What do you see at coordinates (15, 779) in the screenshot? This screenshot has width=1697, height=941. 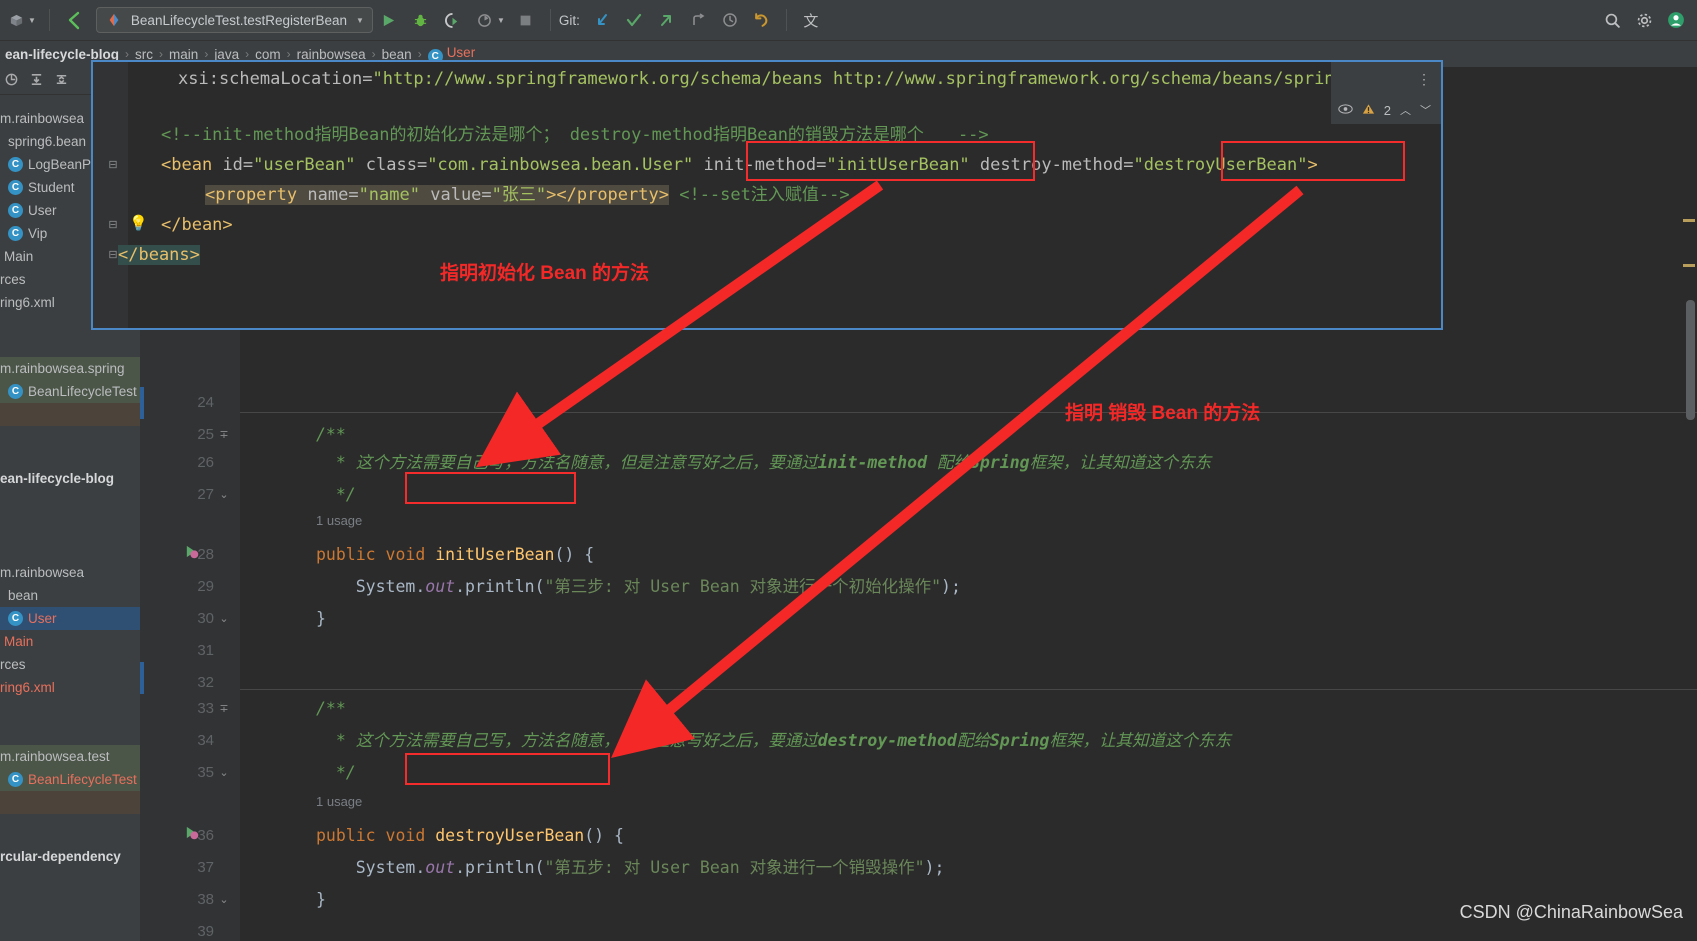 I see `class-badge-icon: C` at bounding box center [15, 779].